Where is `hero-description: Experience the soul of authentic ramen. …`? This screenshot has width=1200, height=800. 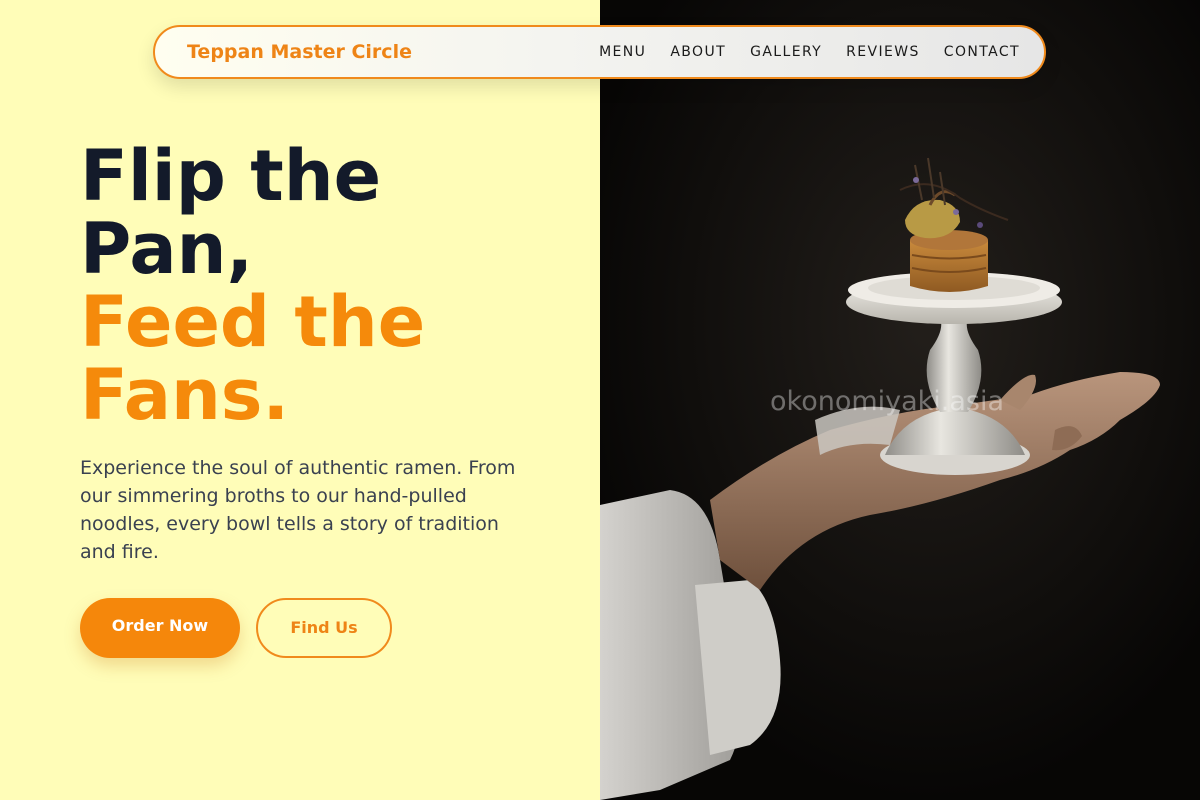 hero-description: Experience the soul of authentic ramen. … is located at coordinates (298, 510).